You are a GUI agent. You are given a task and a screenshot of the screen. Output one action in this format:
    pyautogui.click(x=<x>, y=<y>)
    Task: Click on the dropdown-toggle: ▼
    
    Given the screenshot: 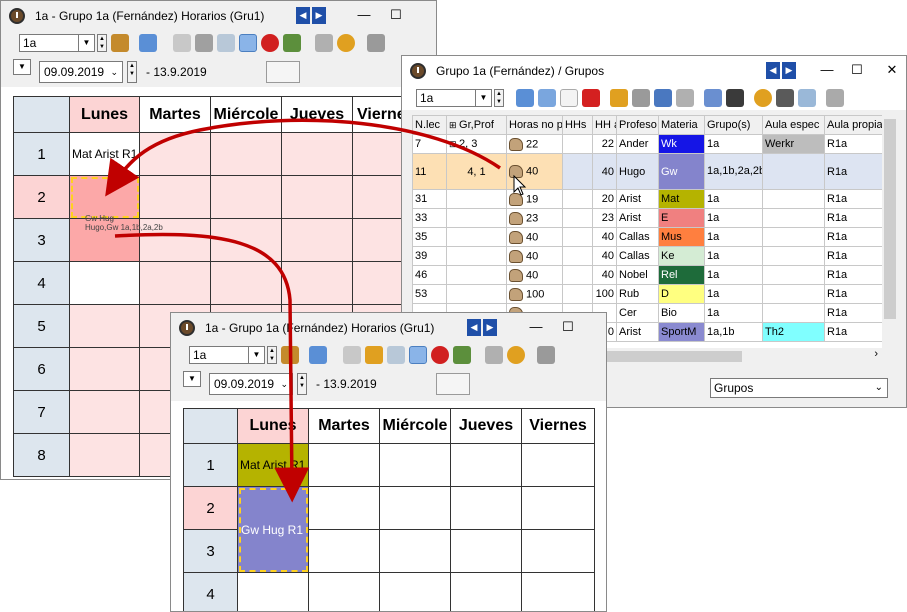 What is the action you would take?
    pyautogui.click(x=192, y=379)
    